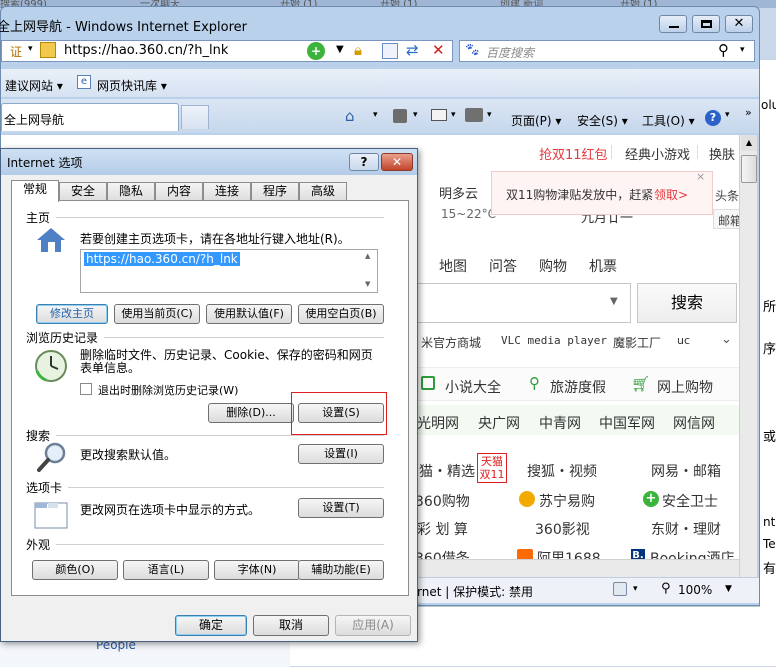 The image size is (776, 667). Describe the element at coordinates (453, 266) in the screenshot. I see `nav-map: 地图` at that location.